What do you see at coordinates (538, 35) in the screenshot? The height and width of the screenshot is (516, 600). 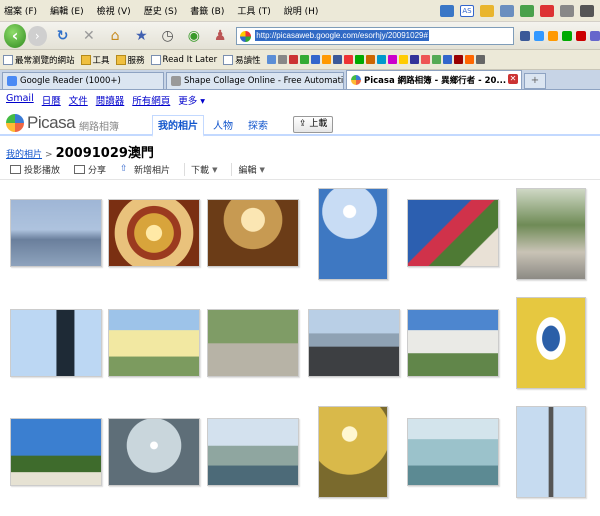 I see `twitter-icon` at bounding box center [538, 35].